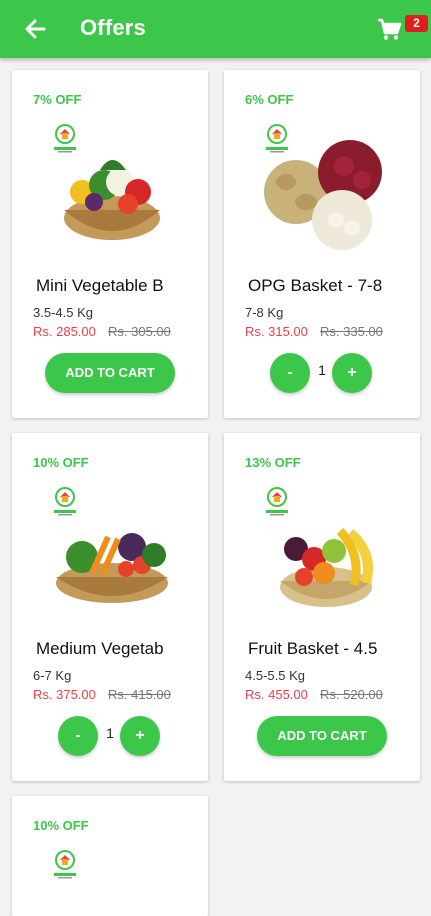 The height and width of the screenshot is (916, 431). Describe the element at coordinates (215, 29) in the screenshot. I see `app-bar: Offers 2` at that location.